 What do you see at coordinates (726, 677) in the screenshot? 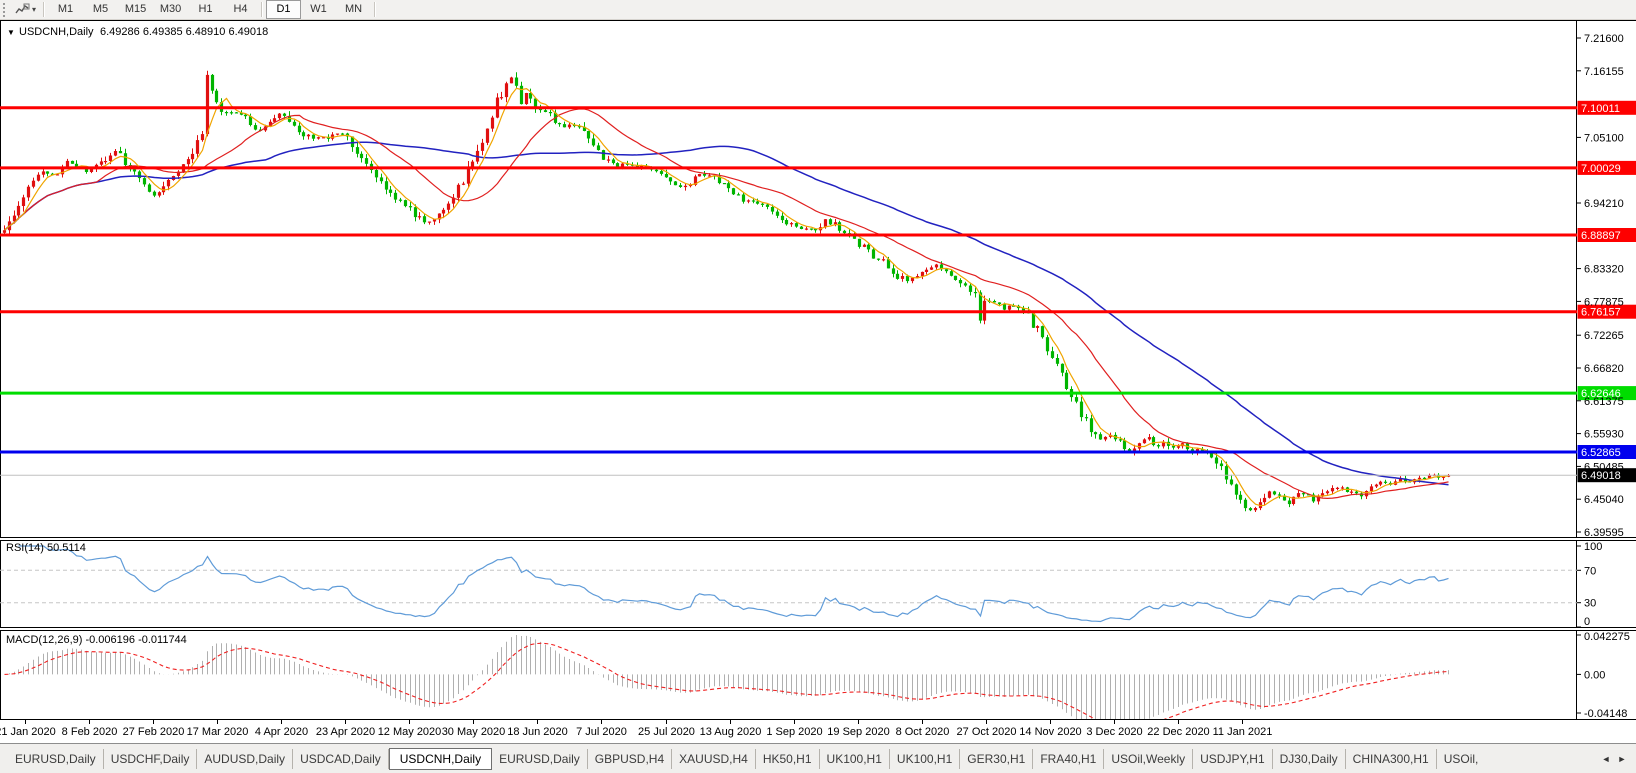
I see `macd-pane` at bounding box center [726, 677].